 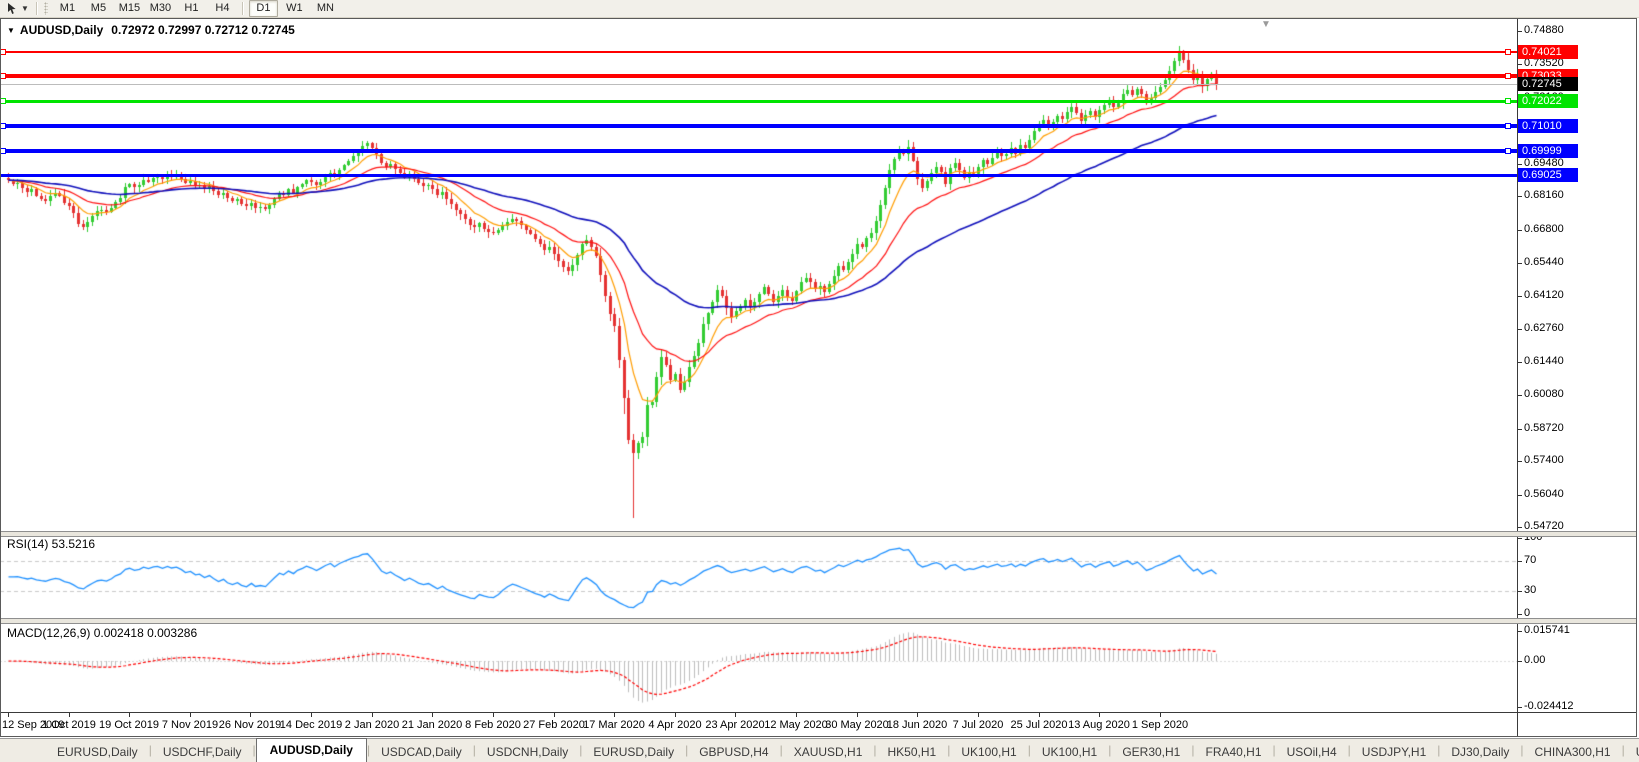 I want to click on chart-tab-usoil-h1: USOil,H1, so click(x=1632, y=752).